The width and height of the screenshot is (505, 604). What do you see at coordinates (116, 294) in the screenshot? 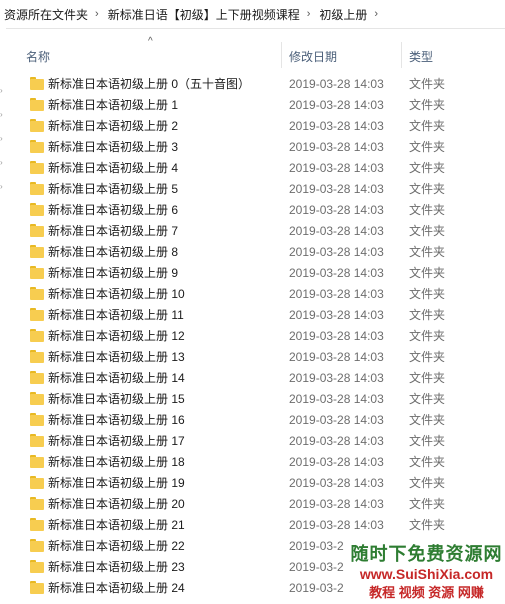
I see `file-name: 新标准日本语初级上册 10` at bounding box center [116, 294].